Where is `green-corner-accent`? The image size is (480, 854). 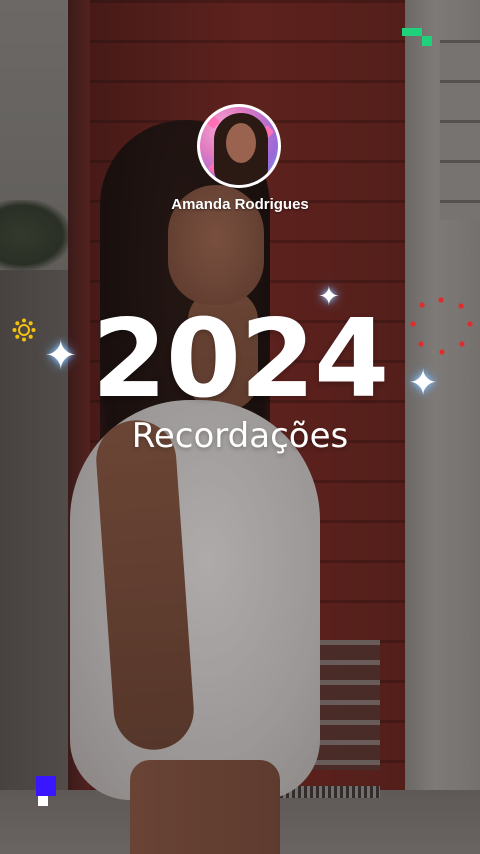
green-corner-accent is located at coordinates (418, 38).